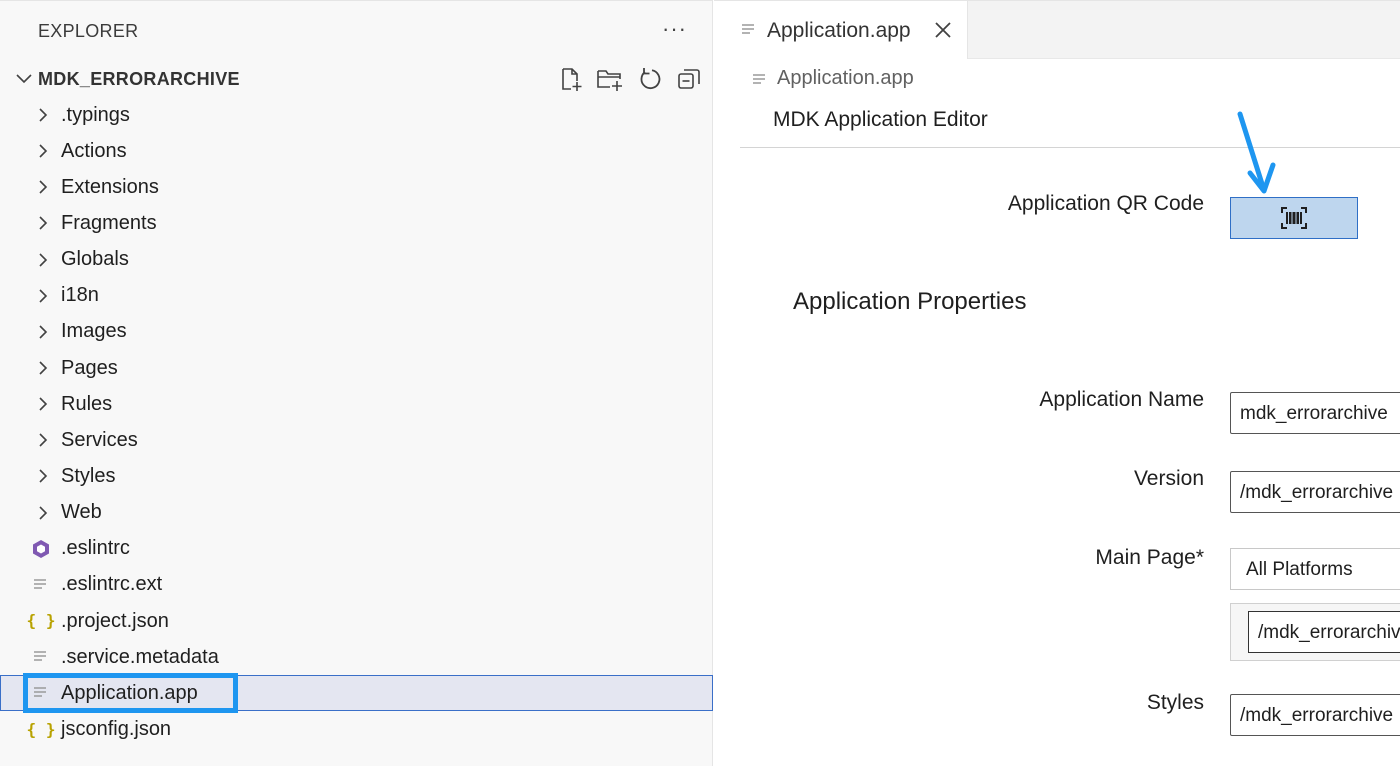 The width and height of the screenshot is (1400, 766). I want to click on tree-folder-images: Images, so click(356, 332).